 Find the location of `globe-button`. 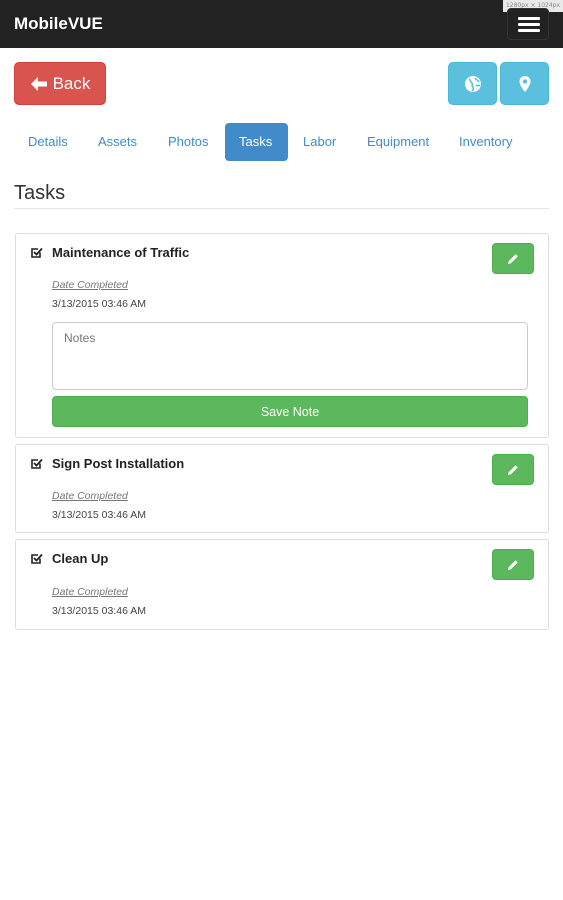

globe-button is located at coordinates (472, 83).